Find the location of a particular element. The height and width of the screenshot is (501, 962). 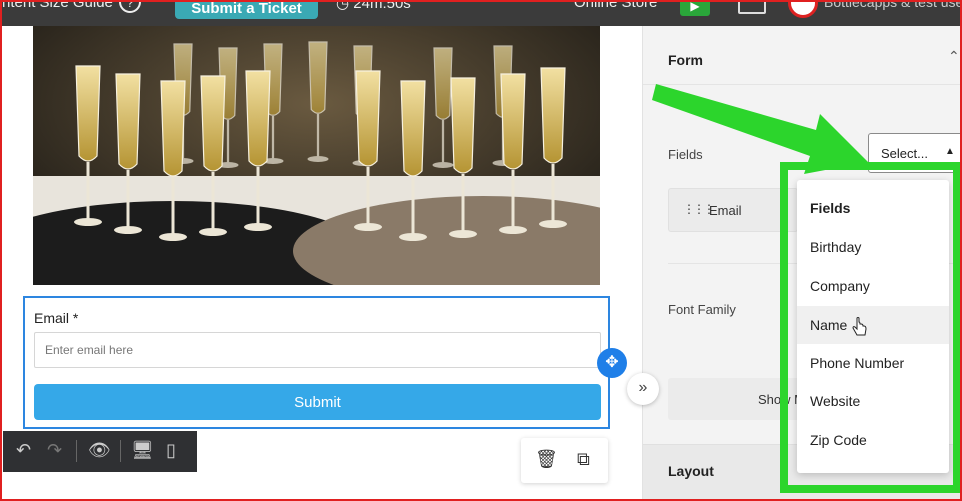

store-avatar is located at coordinates (803, 9).